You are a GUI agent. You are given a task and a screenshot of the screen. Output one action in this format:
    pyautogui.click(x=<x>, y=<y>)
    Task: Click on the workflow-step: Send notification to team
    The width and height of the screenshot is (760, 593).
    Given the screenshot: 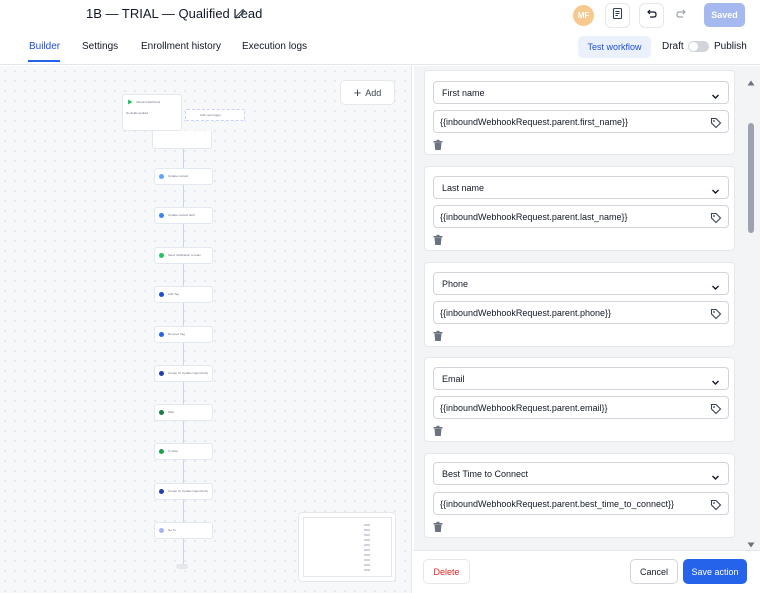 What is the action you would take?
    pyautogui.click(x=183, y=255)
    